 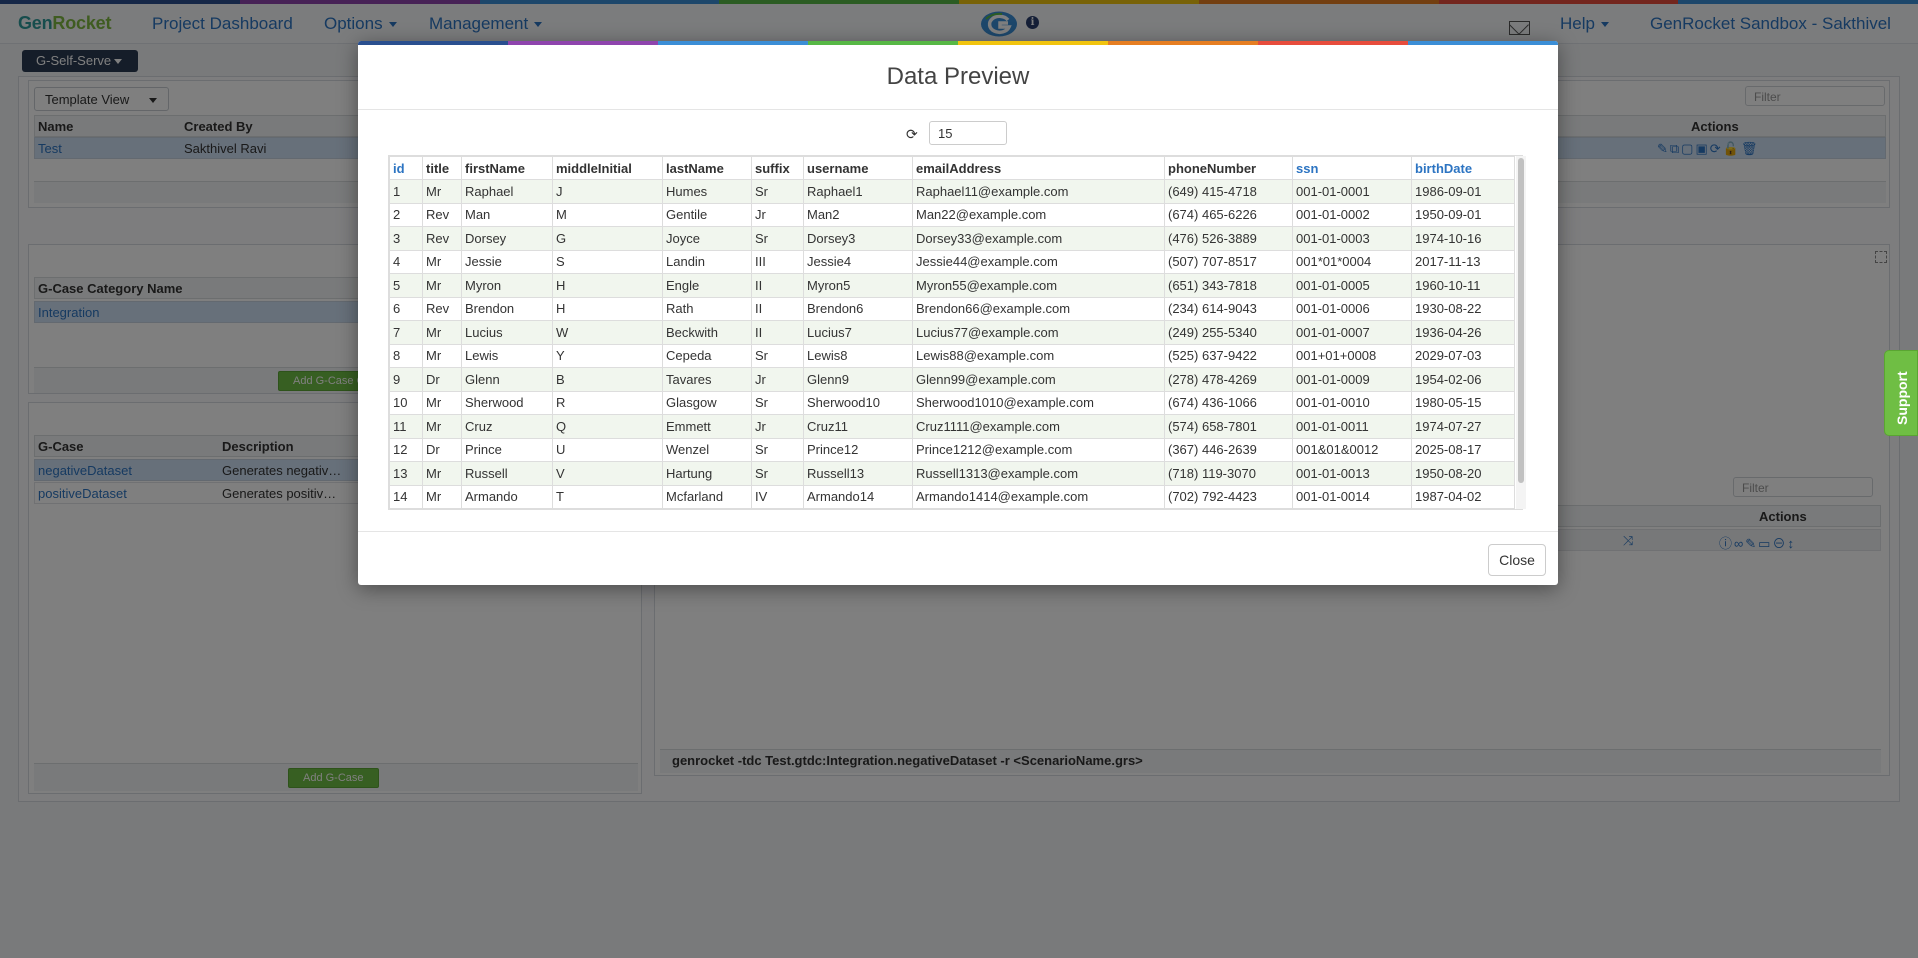 I want to click on column-header-phoneNumber: phoneNumber, so click(x=1228, y=168).